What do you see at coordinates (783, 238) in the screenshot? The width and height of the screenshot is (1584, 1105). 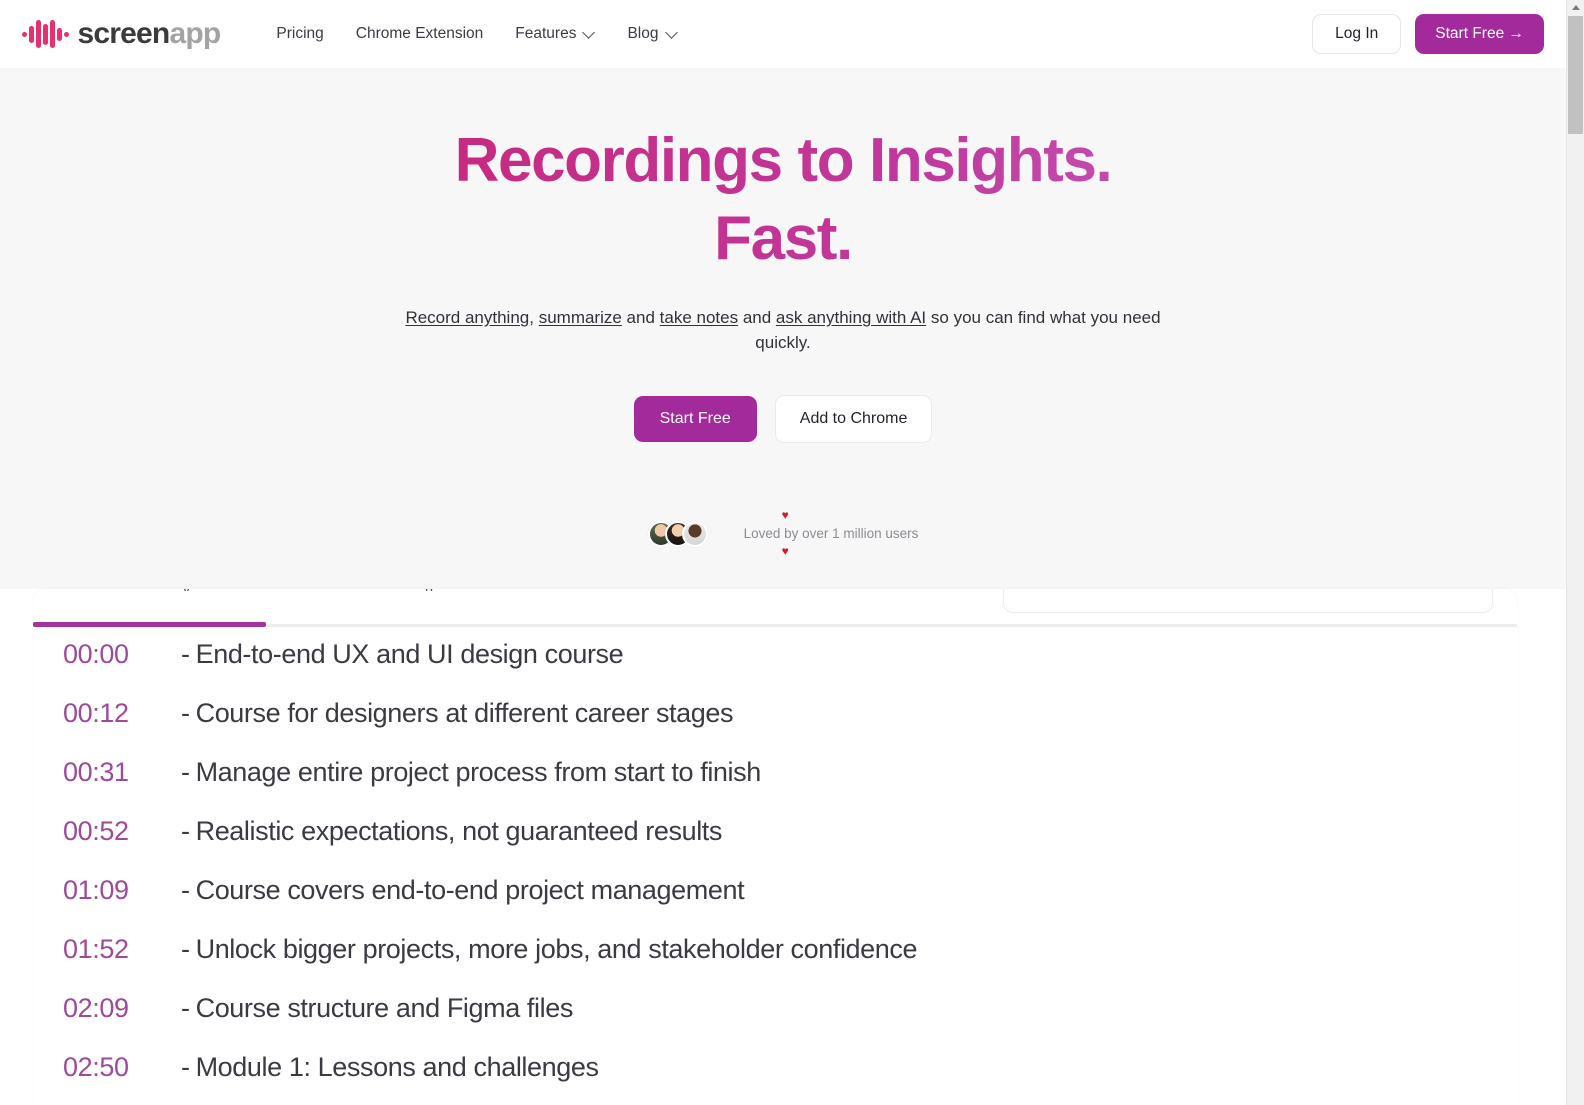 I see `hero-title-line-2: Fast.` at bounding box center [783, 238].